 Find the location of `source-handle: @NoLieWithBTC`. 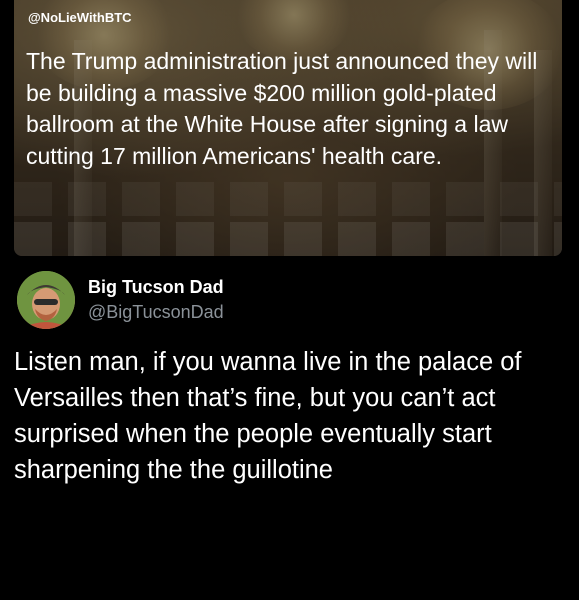

source-handle: @NoLieWithBTC is located at coordinates (80, 17).